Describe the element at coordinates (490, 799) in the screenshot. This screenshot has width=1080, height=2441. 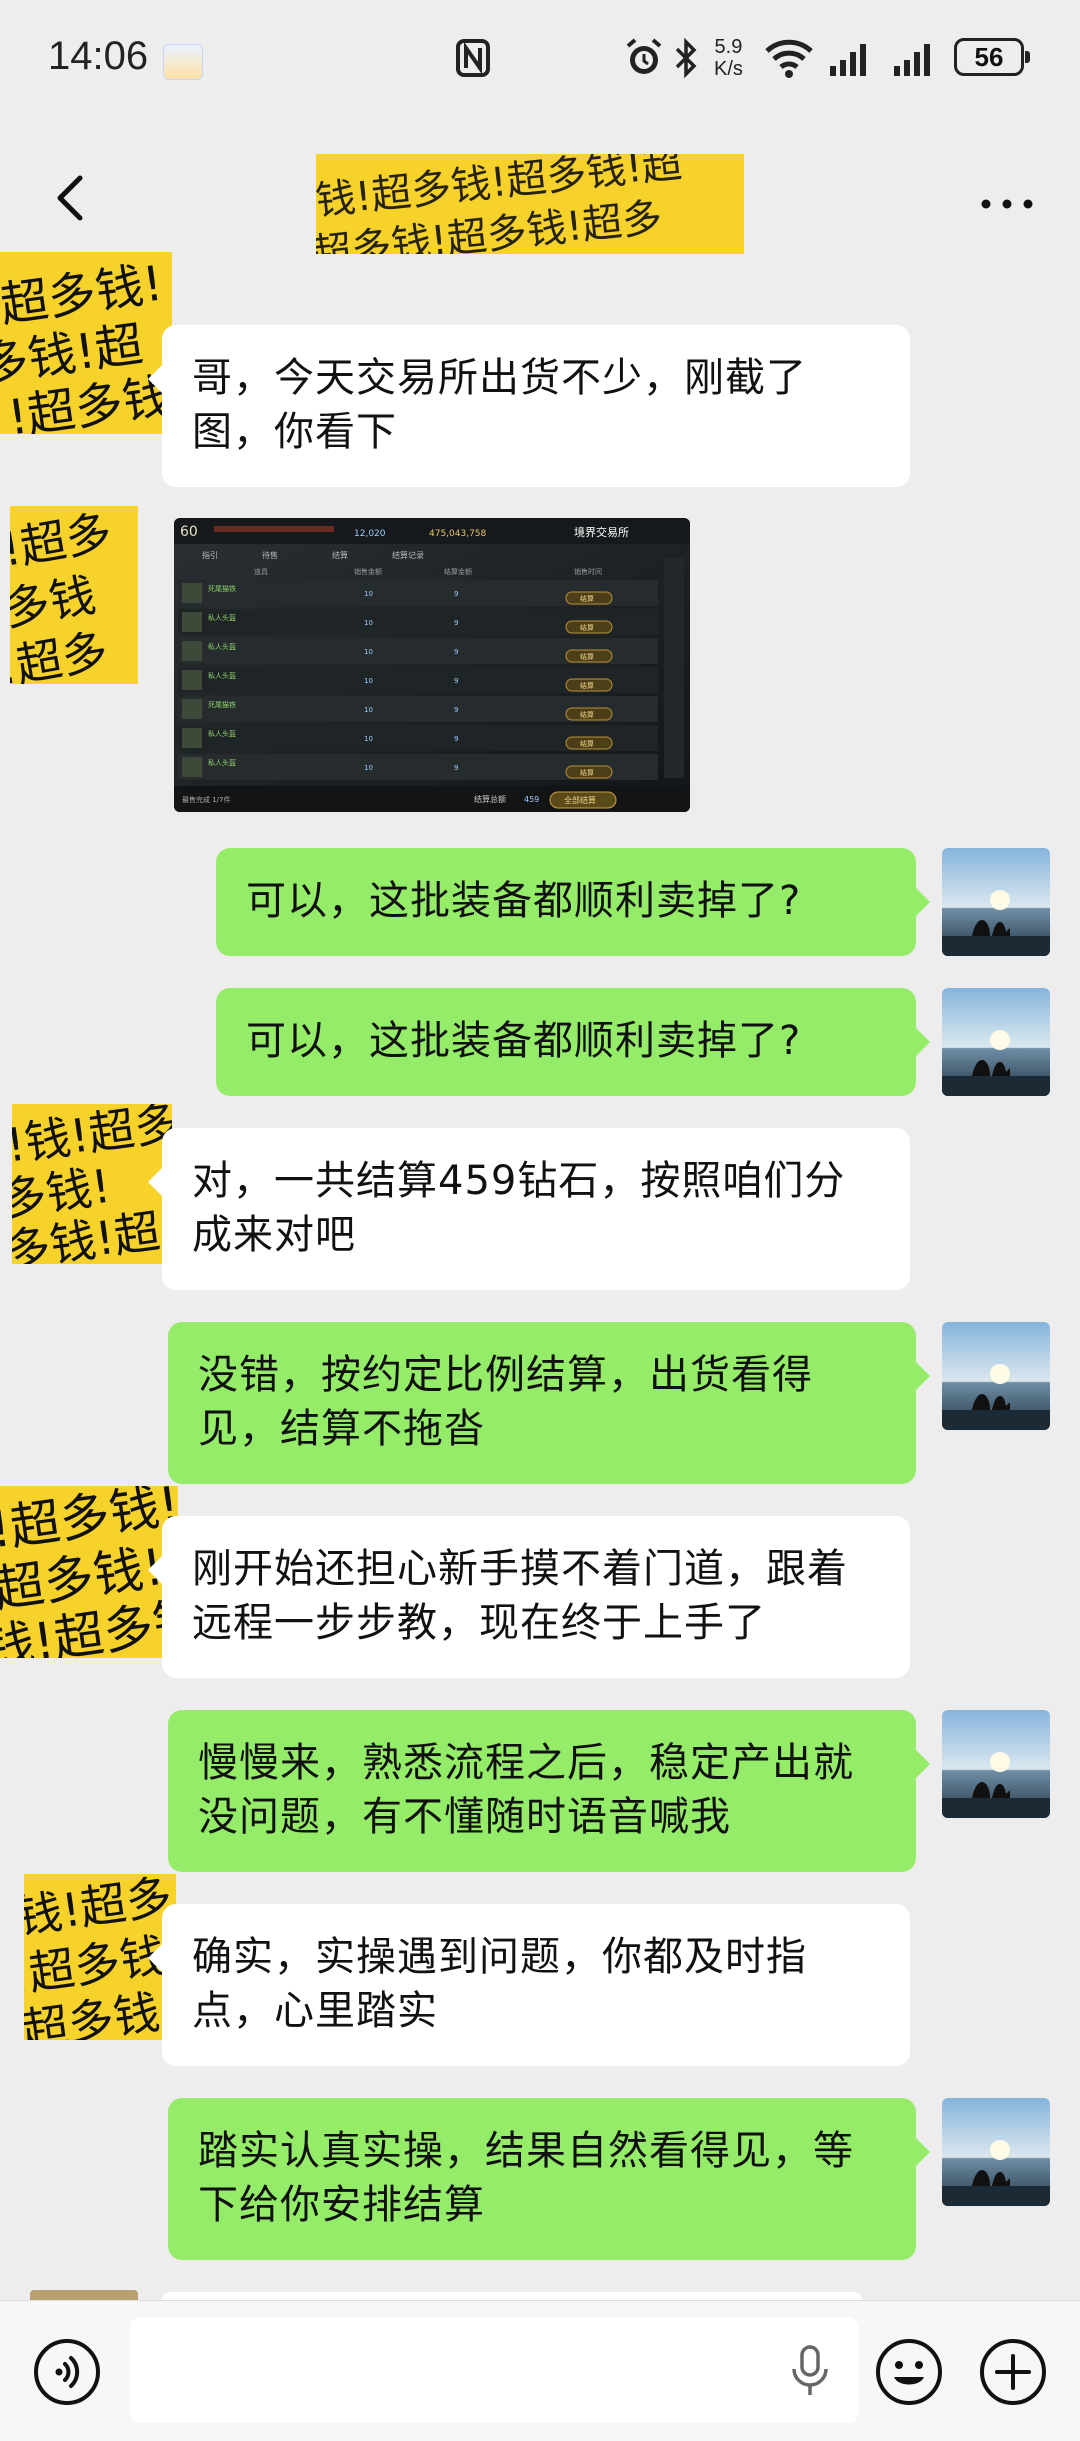
I see `shot-total-label: 结算总额` at that location.